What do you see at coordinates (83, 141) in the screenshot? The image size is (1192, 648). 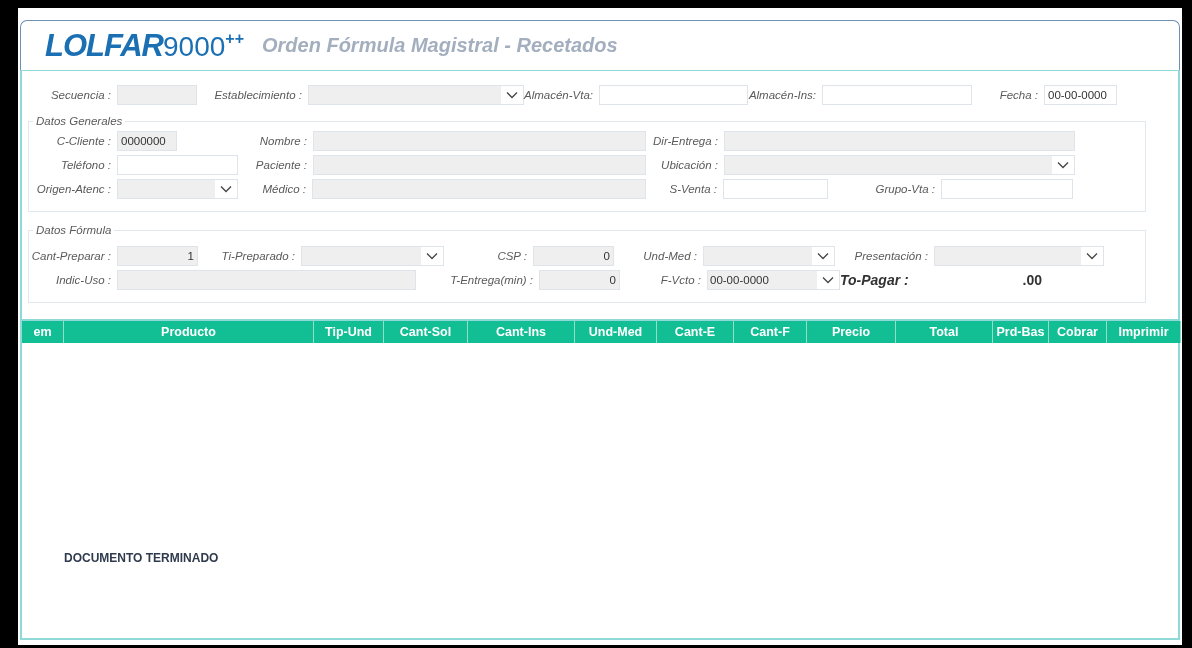 I see `field-label: C-Cliente :` at bounding box center [83, 141].